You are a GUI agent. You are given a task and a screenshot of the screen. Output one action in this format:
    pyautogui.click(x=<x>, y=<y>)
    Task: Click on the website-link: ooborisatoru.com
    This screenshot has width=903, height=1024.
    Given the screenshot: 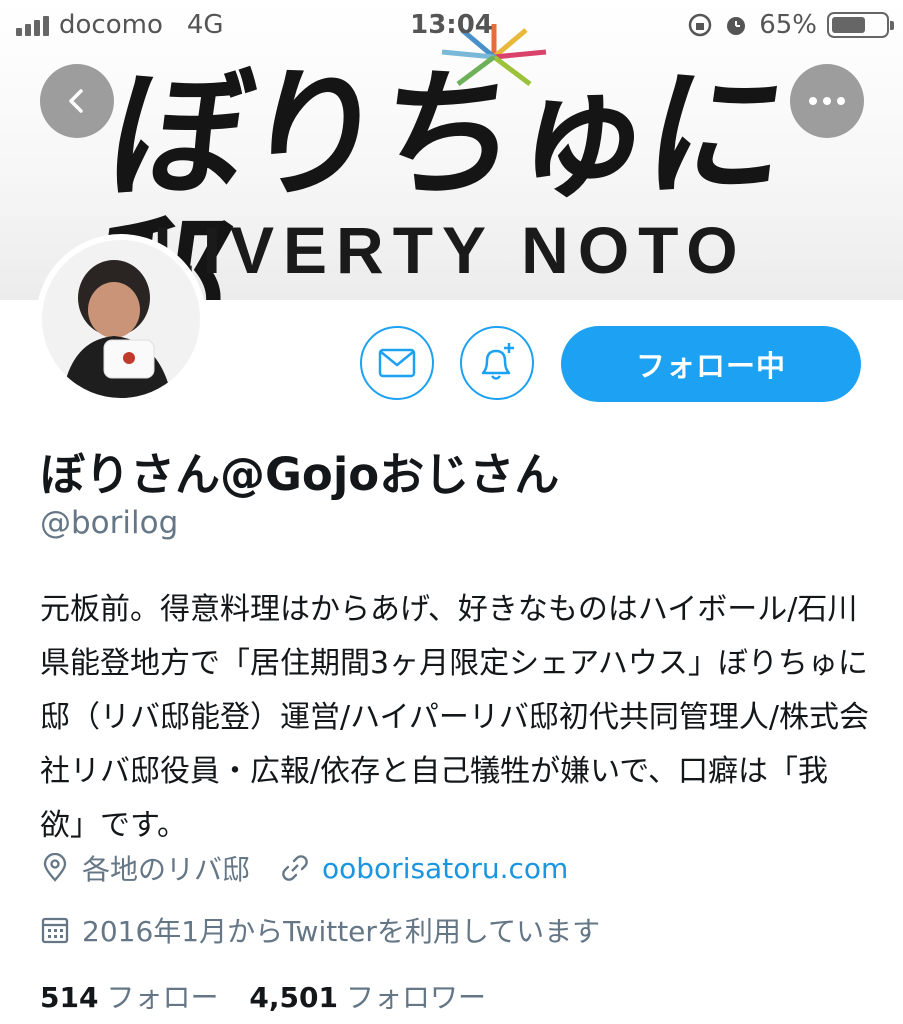 What is the action you would take?
    pyautogui.click(x=445, y=868)
    